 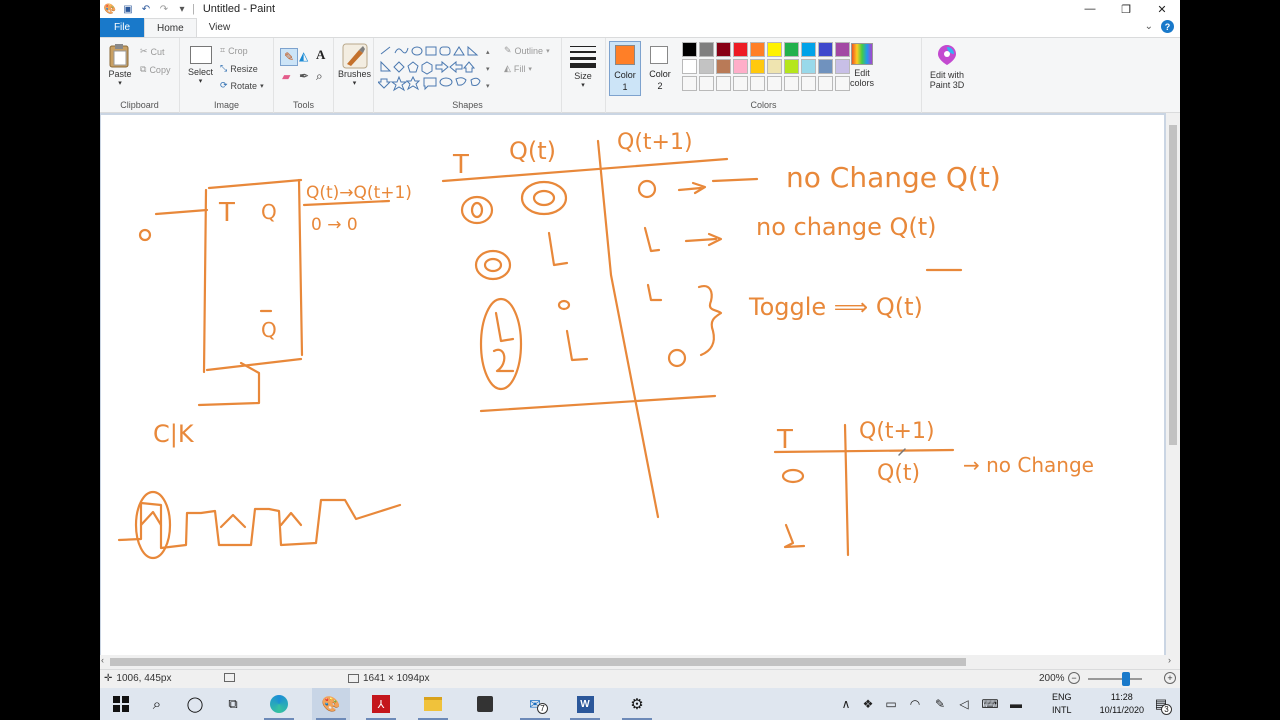 I want to click on action-center-button: ▤ 3, so click(x=1161, y=704).